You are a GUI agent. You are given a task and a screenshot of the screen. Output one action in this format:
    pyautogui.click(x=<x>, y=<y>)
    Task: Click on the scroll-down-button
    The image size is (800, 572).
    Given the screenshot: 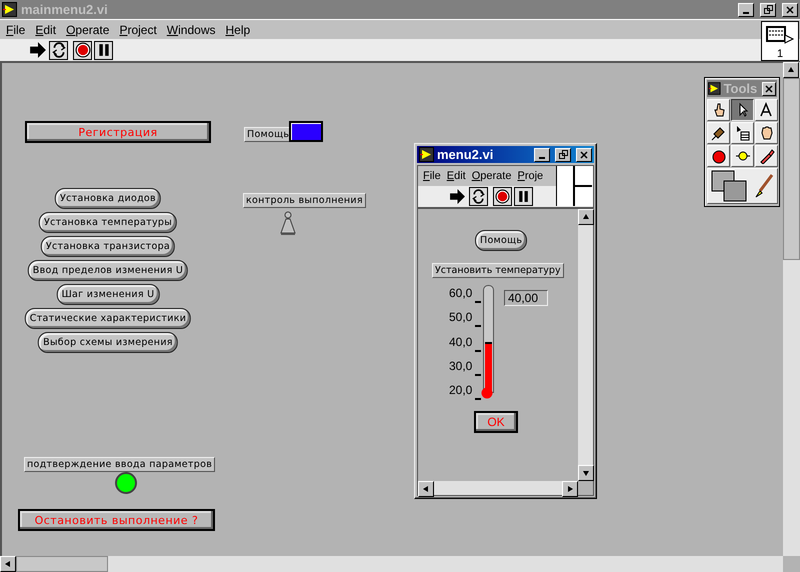 What is the action you would take?
    pyautogui.click(x=586, y=473)
    